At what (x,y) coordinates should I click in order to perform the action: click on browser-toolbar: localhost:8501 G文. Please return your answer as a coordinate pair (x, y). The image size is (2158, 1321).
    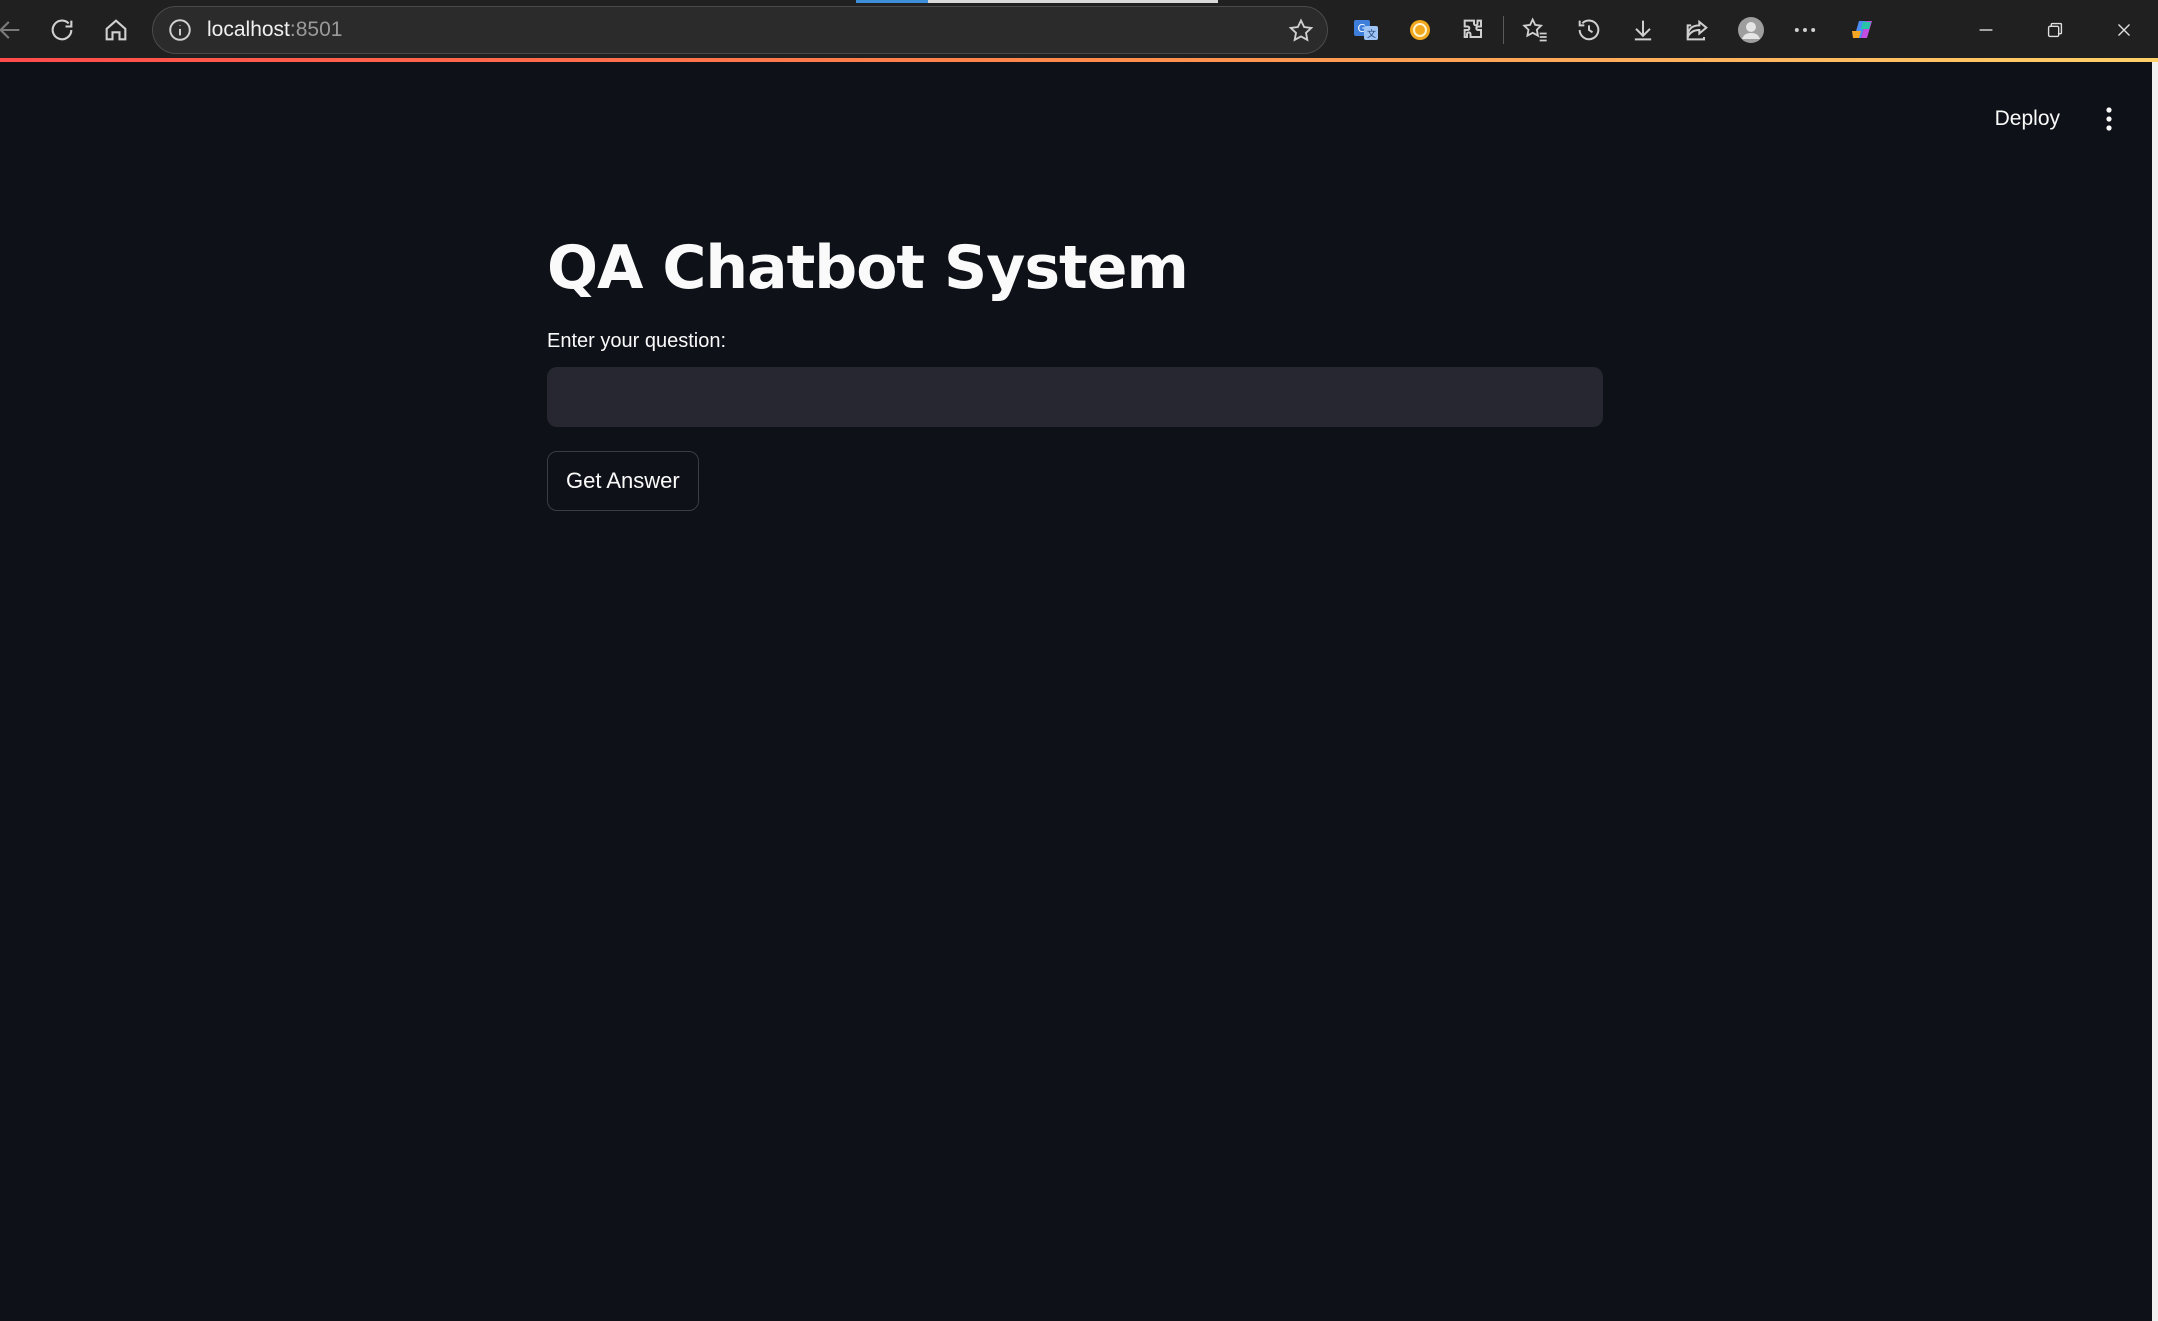
    Looking at the image, I should click on (1079, 30).